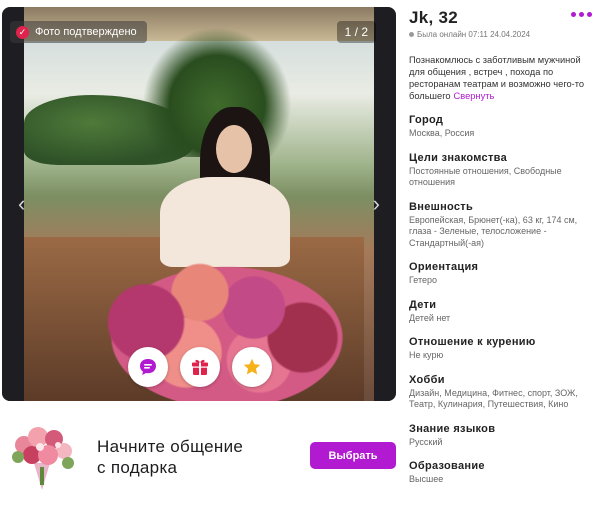  Describe the element at coordinates (458, 157) in the screenshot. I see `section-title: Цели знакомства` at that location.